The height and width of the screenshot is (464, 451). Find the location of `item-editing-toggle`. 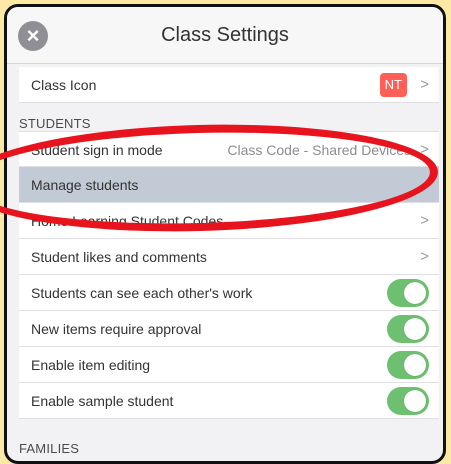

item-editing-toggle is located at coordinates (408, 365).